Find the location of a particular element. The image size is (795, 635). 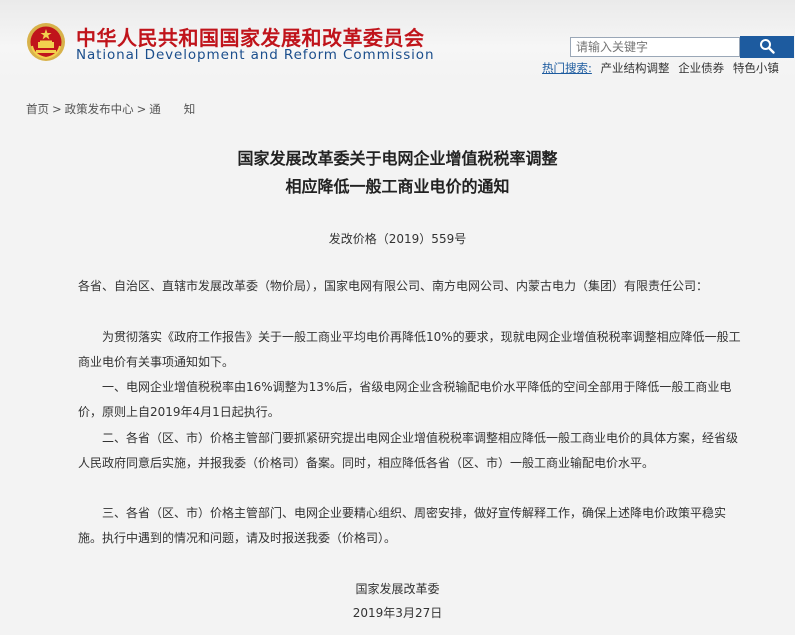

national-emblem-icon is located at coordinates (46, 42).